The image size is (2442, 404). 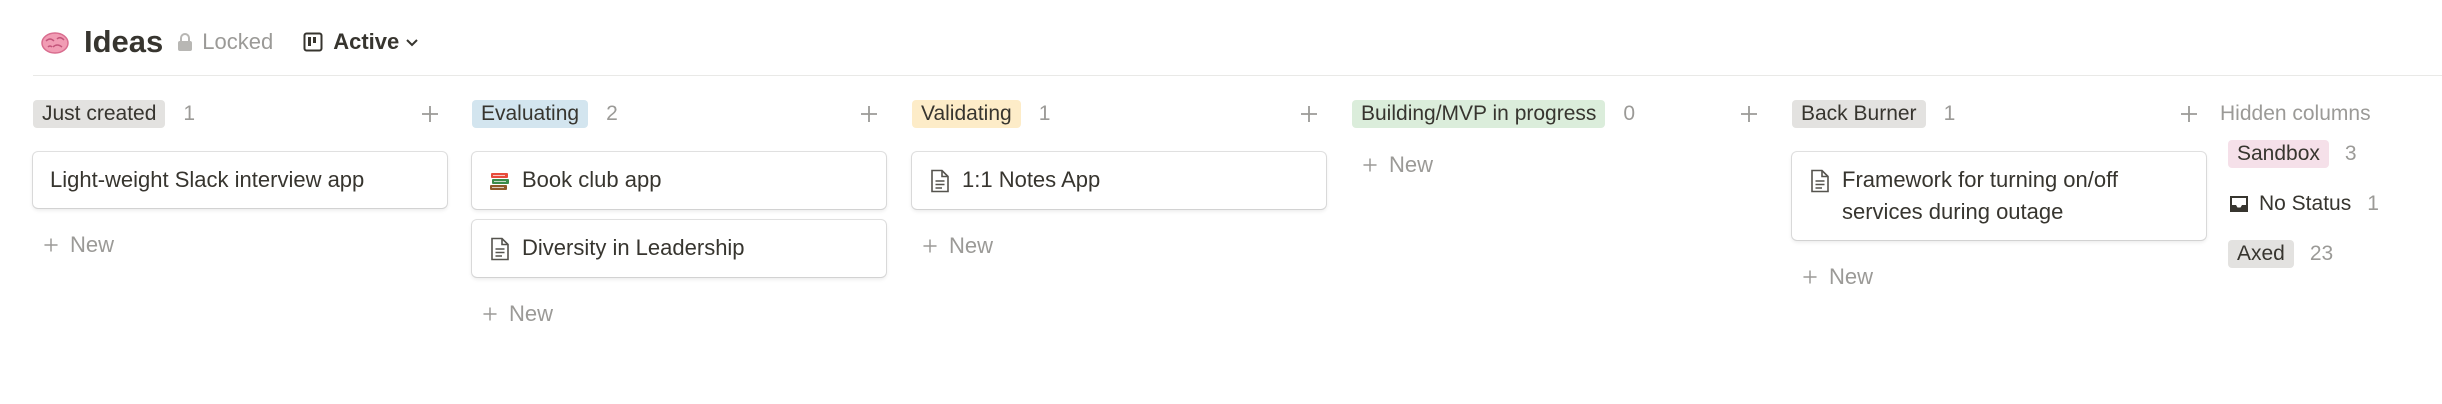 I want to click on board-card: Diversity in Leadership, so click(x=679, y=248).